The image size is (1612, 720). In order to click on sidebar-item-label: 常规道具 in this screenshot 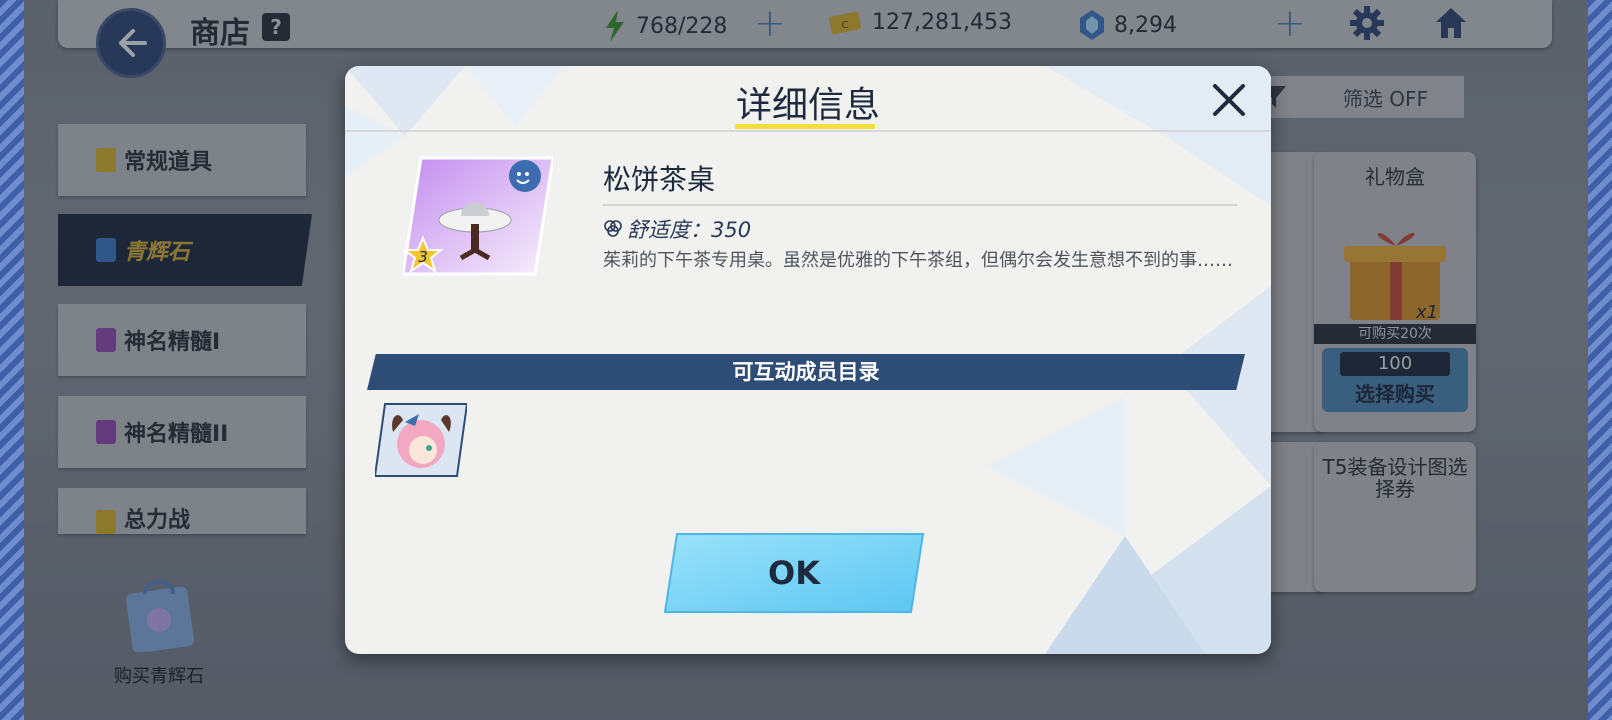, I will do `click(168, 162)`.